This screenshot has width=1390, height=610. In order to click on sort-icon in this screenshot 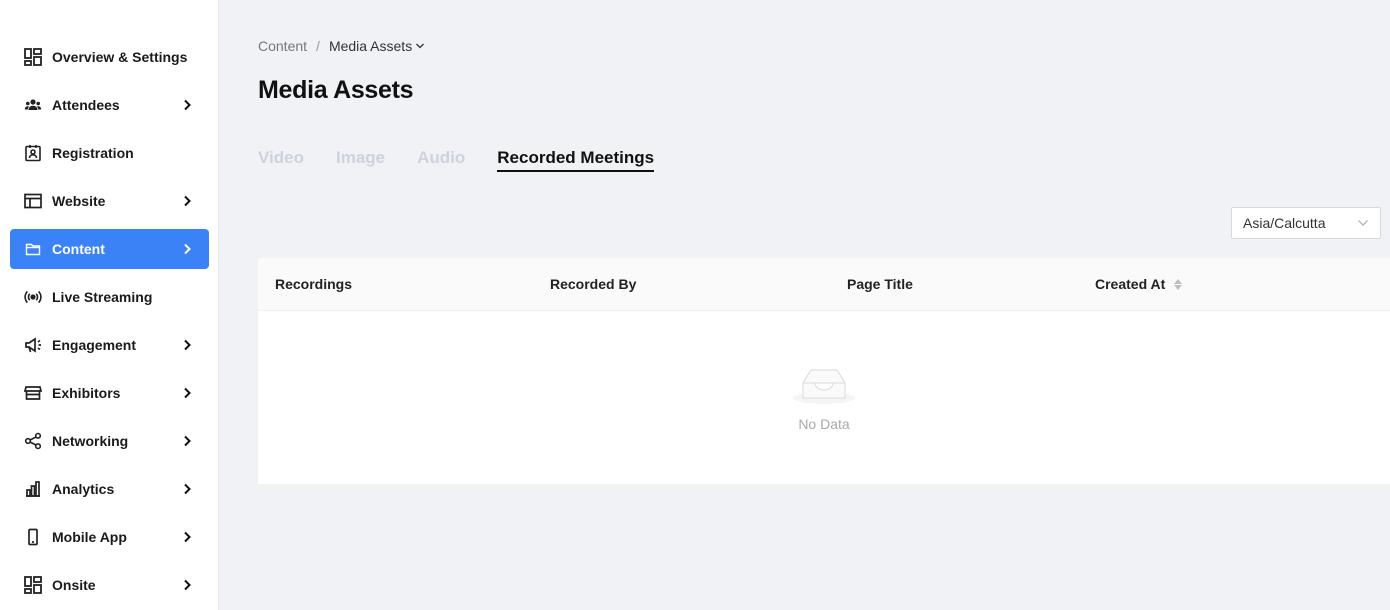, I will do `click(1178, 284)`.